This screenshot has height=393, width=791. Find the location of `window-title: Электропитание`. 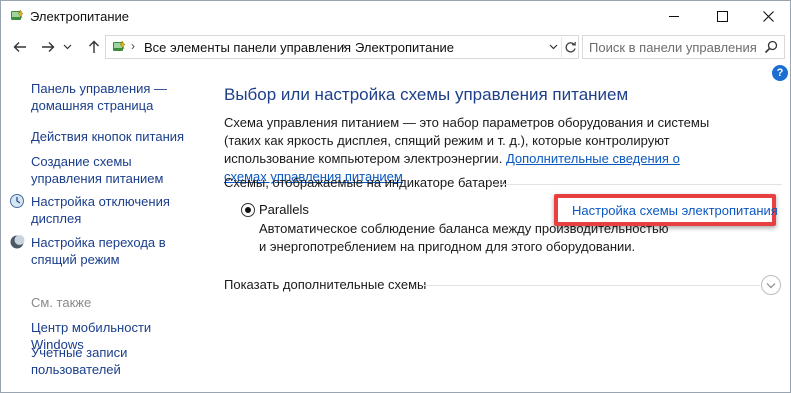

window-title: Электропитание is located at coordinates (79, 16).